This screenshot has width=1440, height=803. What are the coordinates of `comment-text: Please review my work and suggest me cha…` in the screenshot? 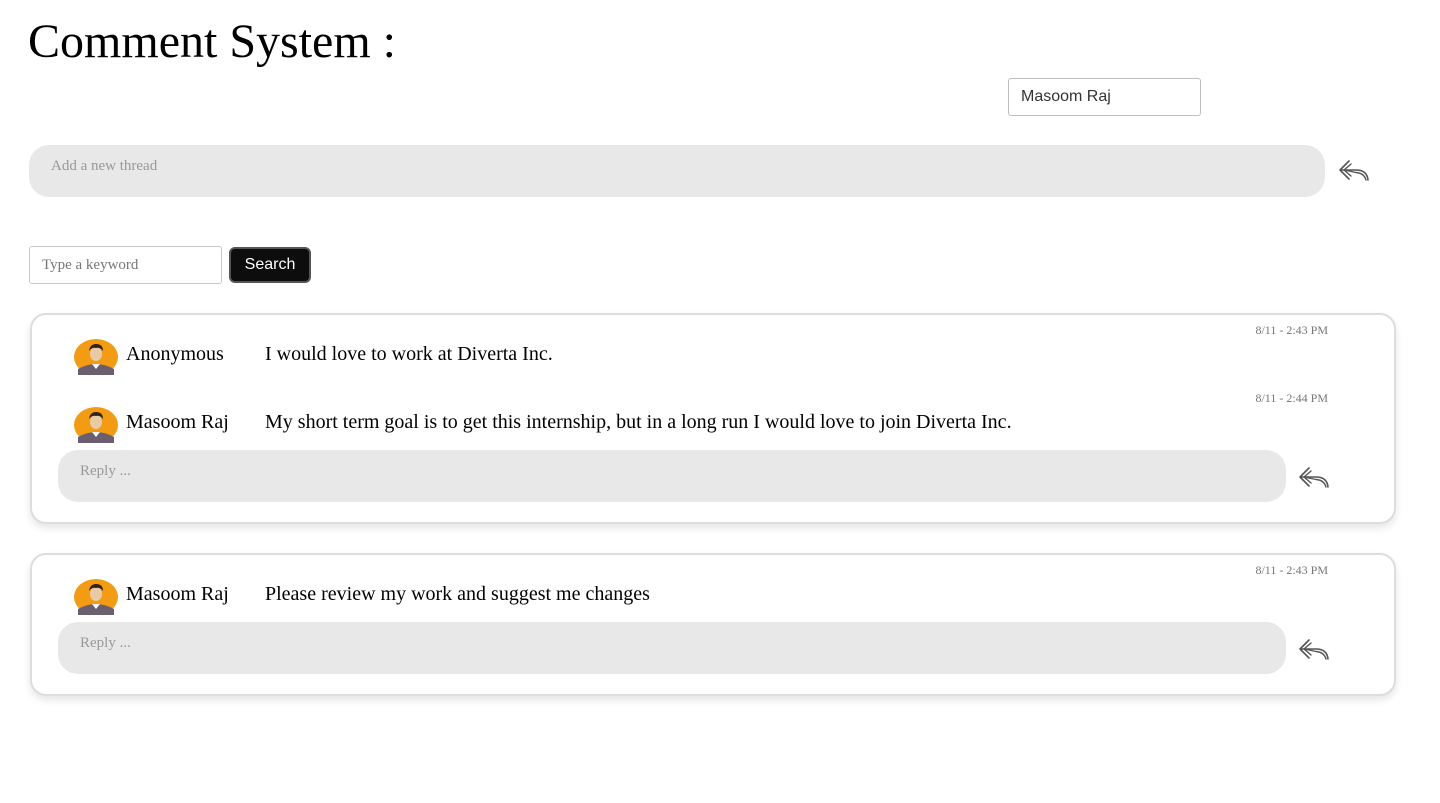 It's located at (457, 594).